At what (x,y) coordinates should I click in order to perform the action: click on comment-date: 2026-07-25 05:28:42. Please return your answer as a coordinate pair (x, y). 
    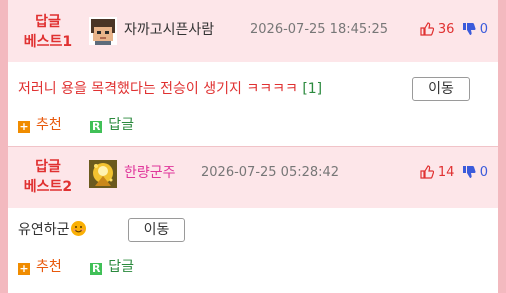
    Looking at the image, I should click on (270, 172).